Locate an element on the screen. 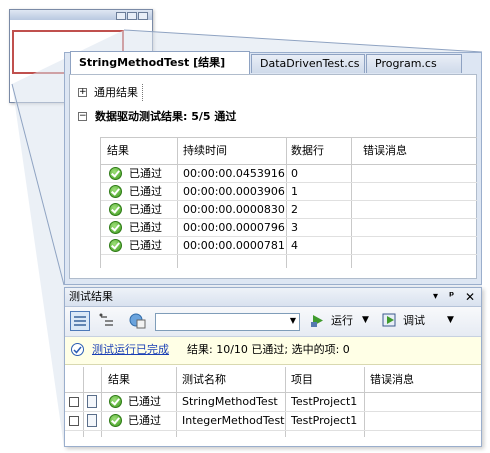 The image size is (490, 453). pin-icon: ᵖ is located at coordinates (451, 296).